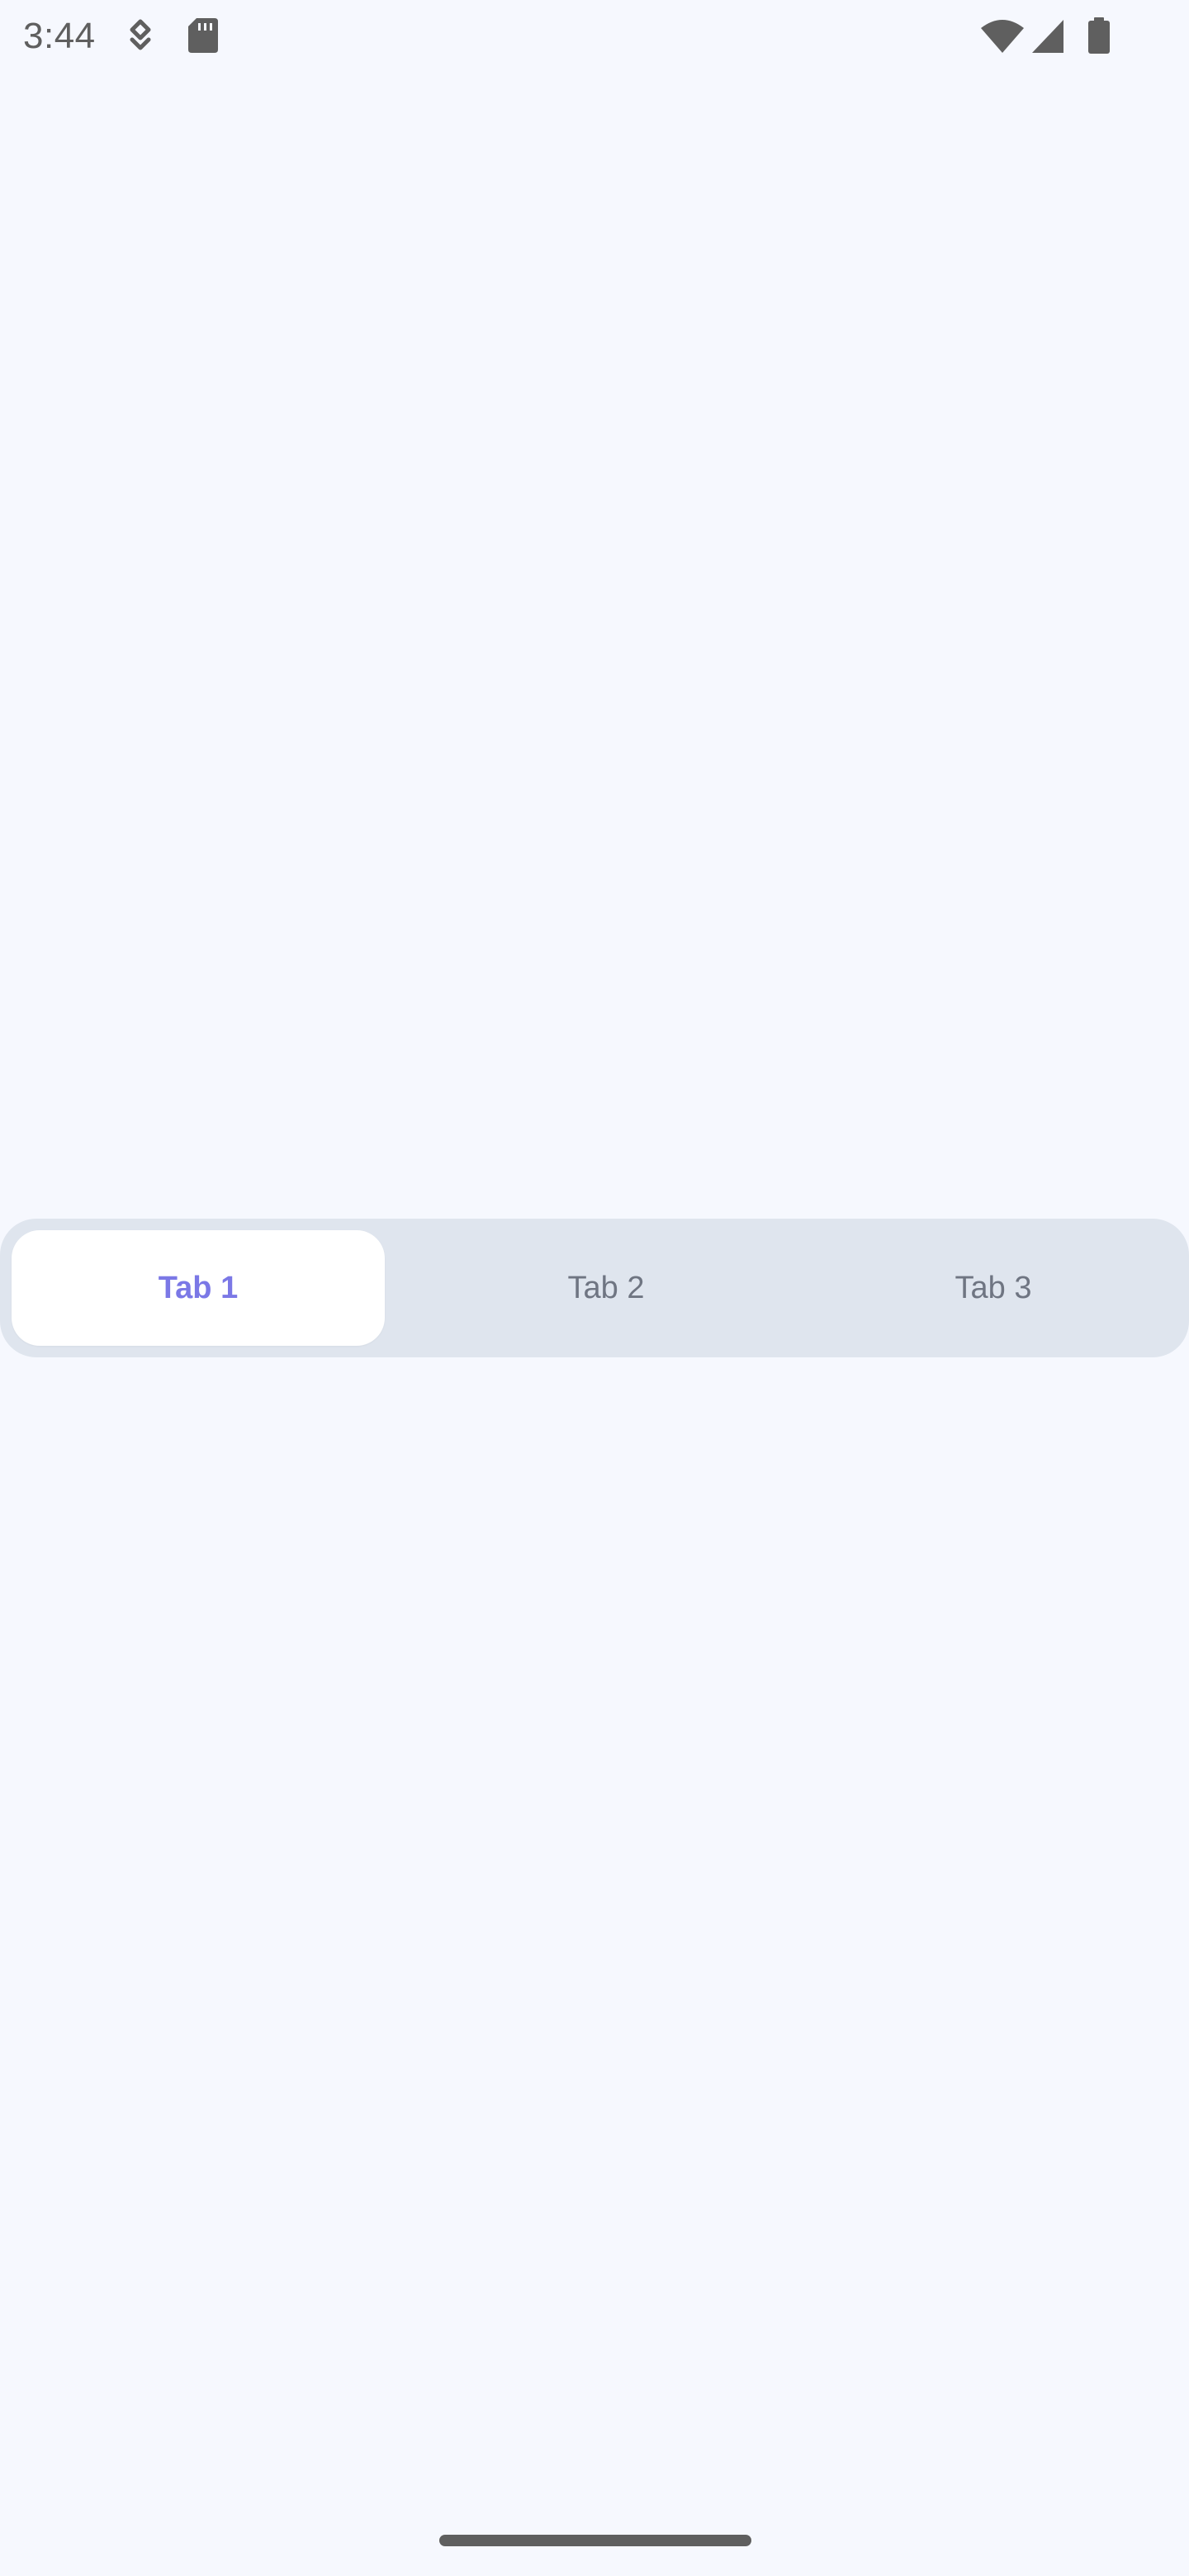  I want to click on tab-1: Tab 1, so click(198, 1288).